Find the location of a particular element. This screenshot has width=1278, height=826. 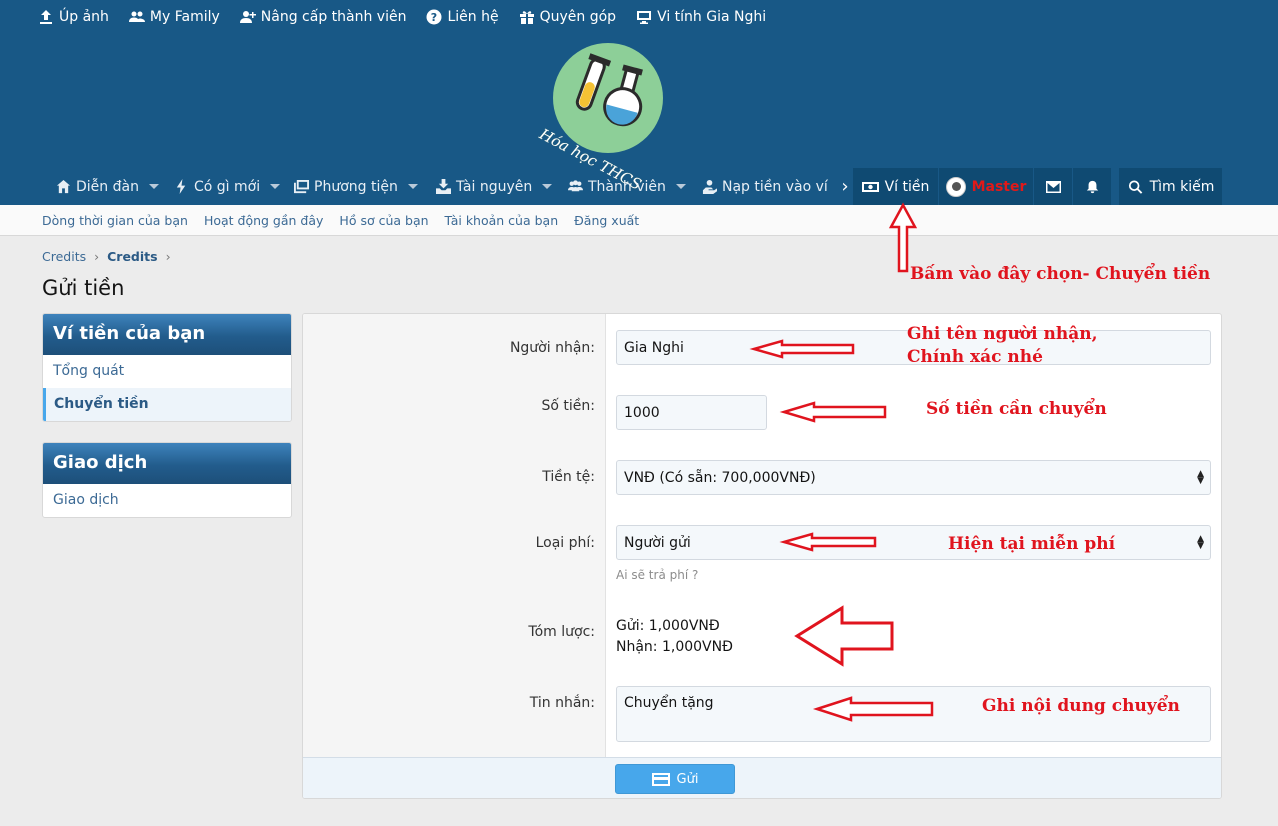

sidebar-item-transactions: Giao dịch is located at coordinates (167, 500).